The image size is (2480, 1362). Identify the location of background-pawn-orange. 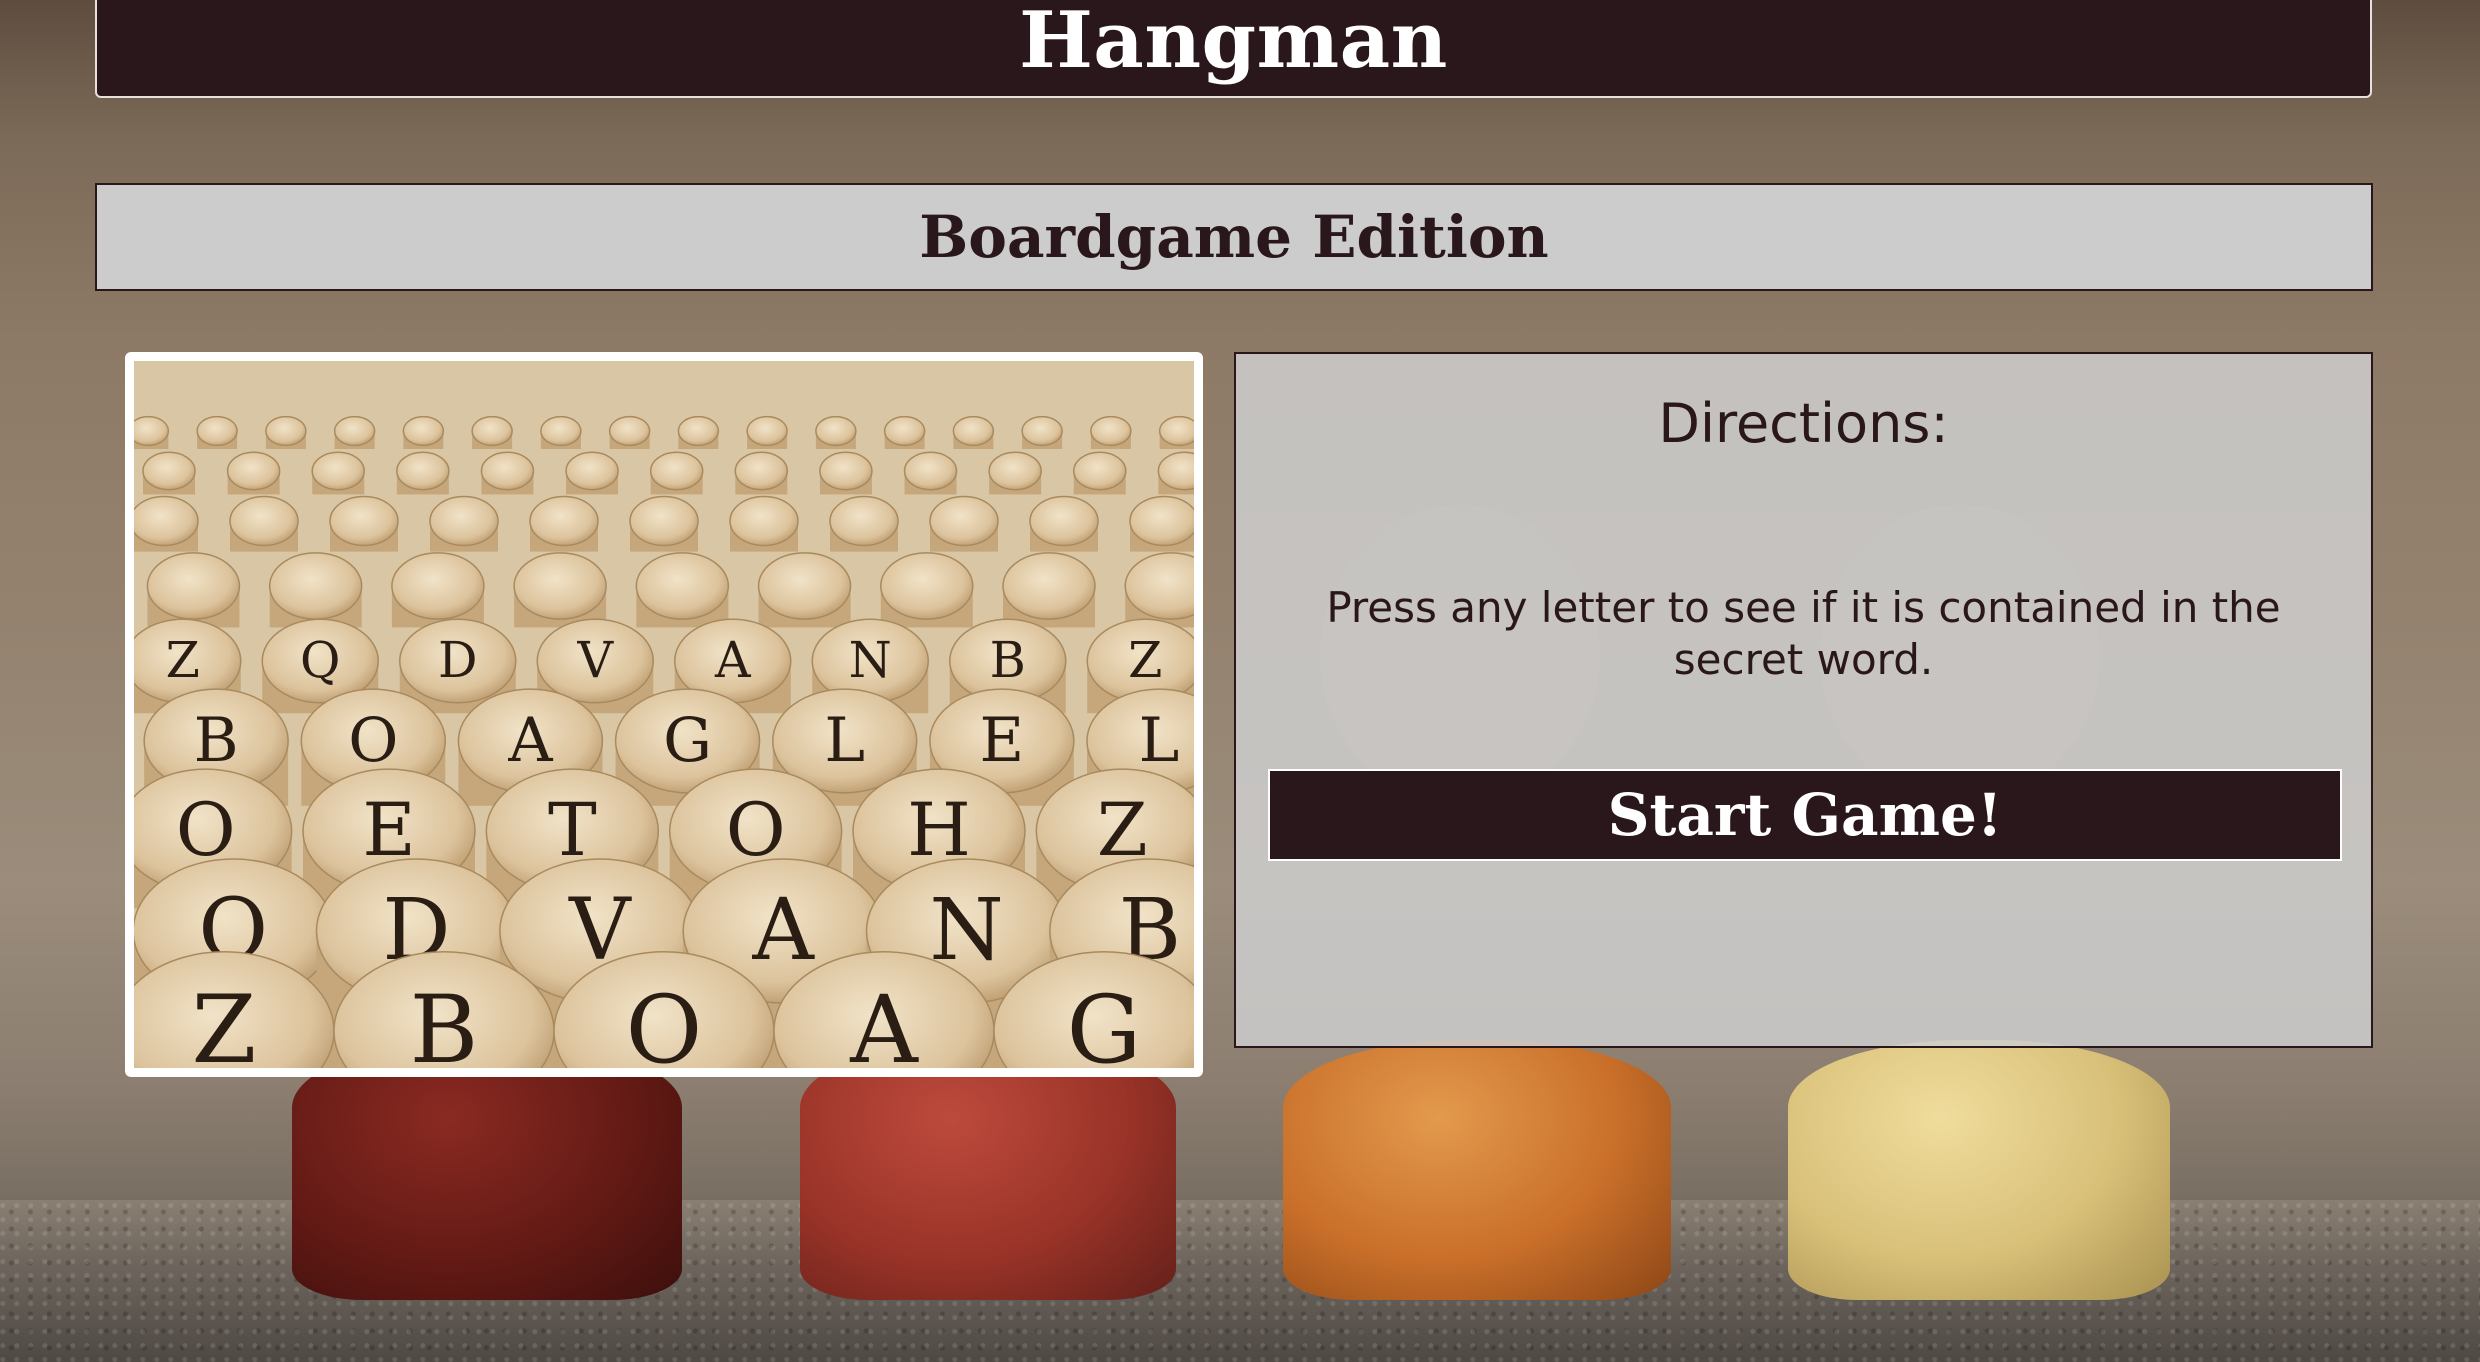
(1477, 1170).